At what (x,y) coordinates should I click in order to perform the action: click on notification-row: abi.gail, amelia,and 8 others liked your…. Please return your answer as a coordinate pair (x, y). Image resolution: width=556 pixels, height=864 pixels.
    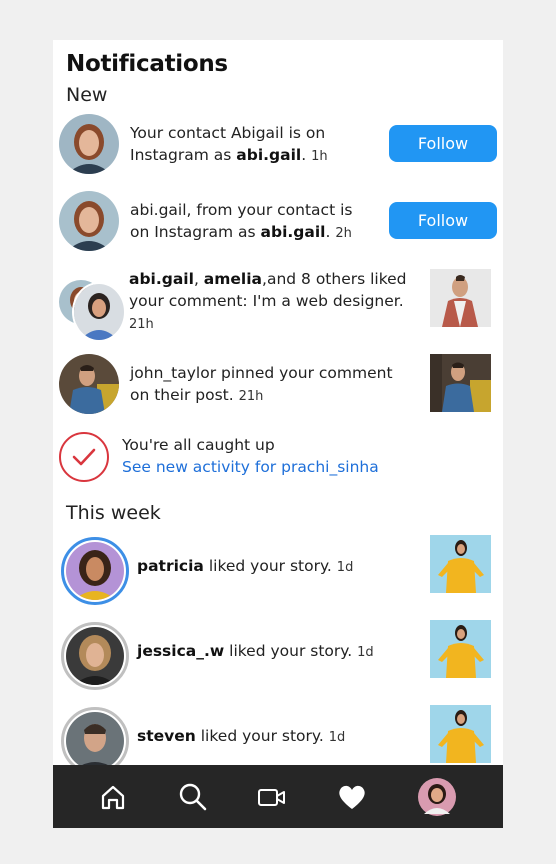
    Looking at the image, I should click on (278, 305).